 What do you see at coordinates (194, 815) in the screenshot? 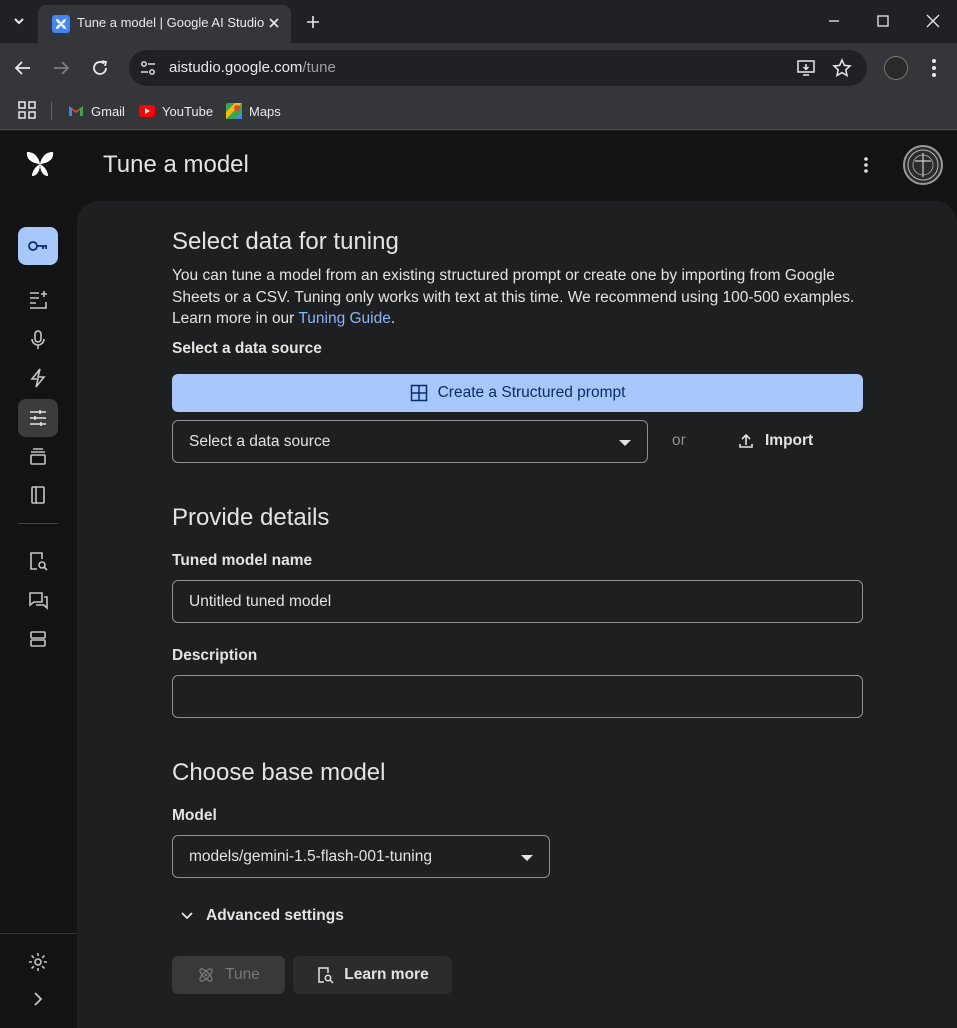
I see `model-label: Model` at bounding box center [194, 815].